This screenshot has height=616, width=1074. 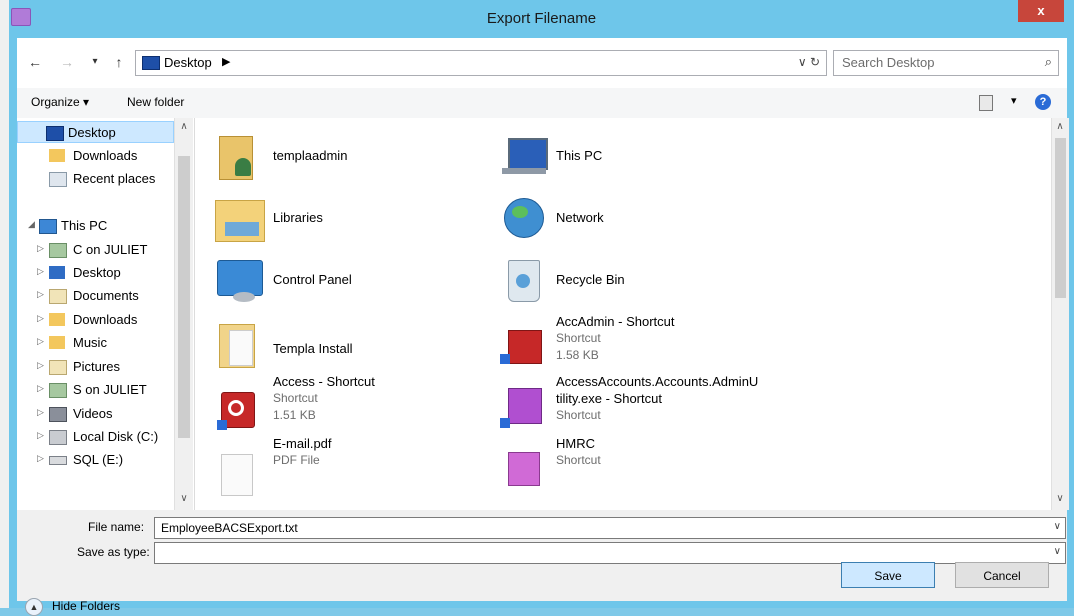 What do you see at coordinates (226, 61) in the screenshot?
I see `breadcrumb-chevron-icon: ▶` at bounding box center [226, 61].